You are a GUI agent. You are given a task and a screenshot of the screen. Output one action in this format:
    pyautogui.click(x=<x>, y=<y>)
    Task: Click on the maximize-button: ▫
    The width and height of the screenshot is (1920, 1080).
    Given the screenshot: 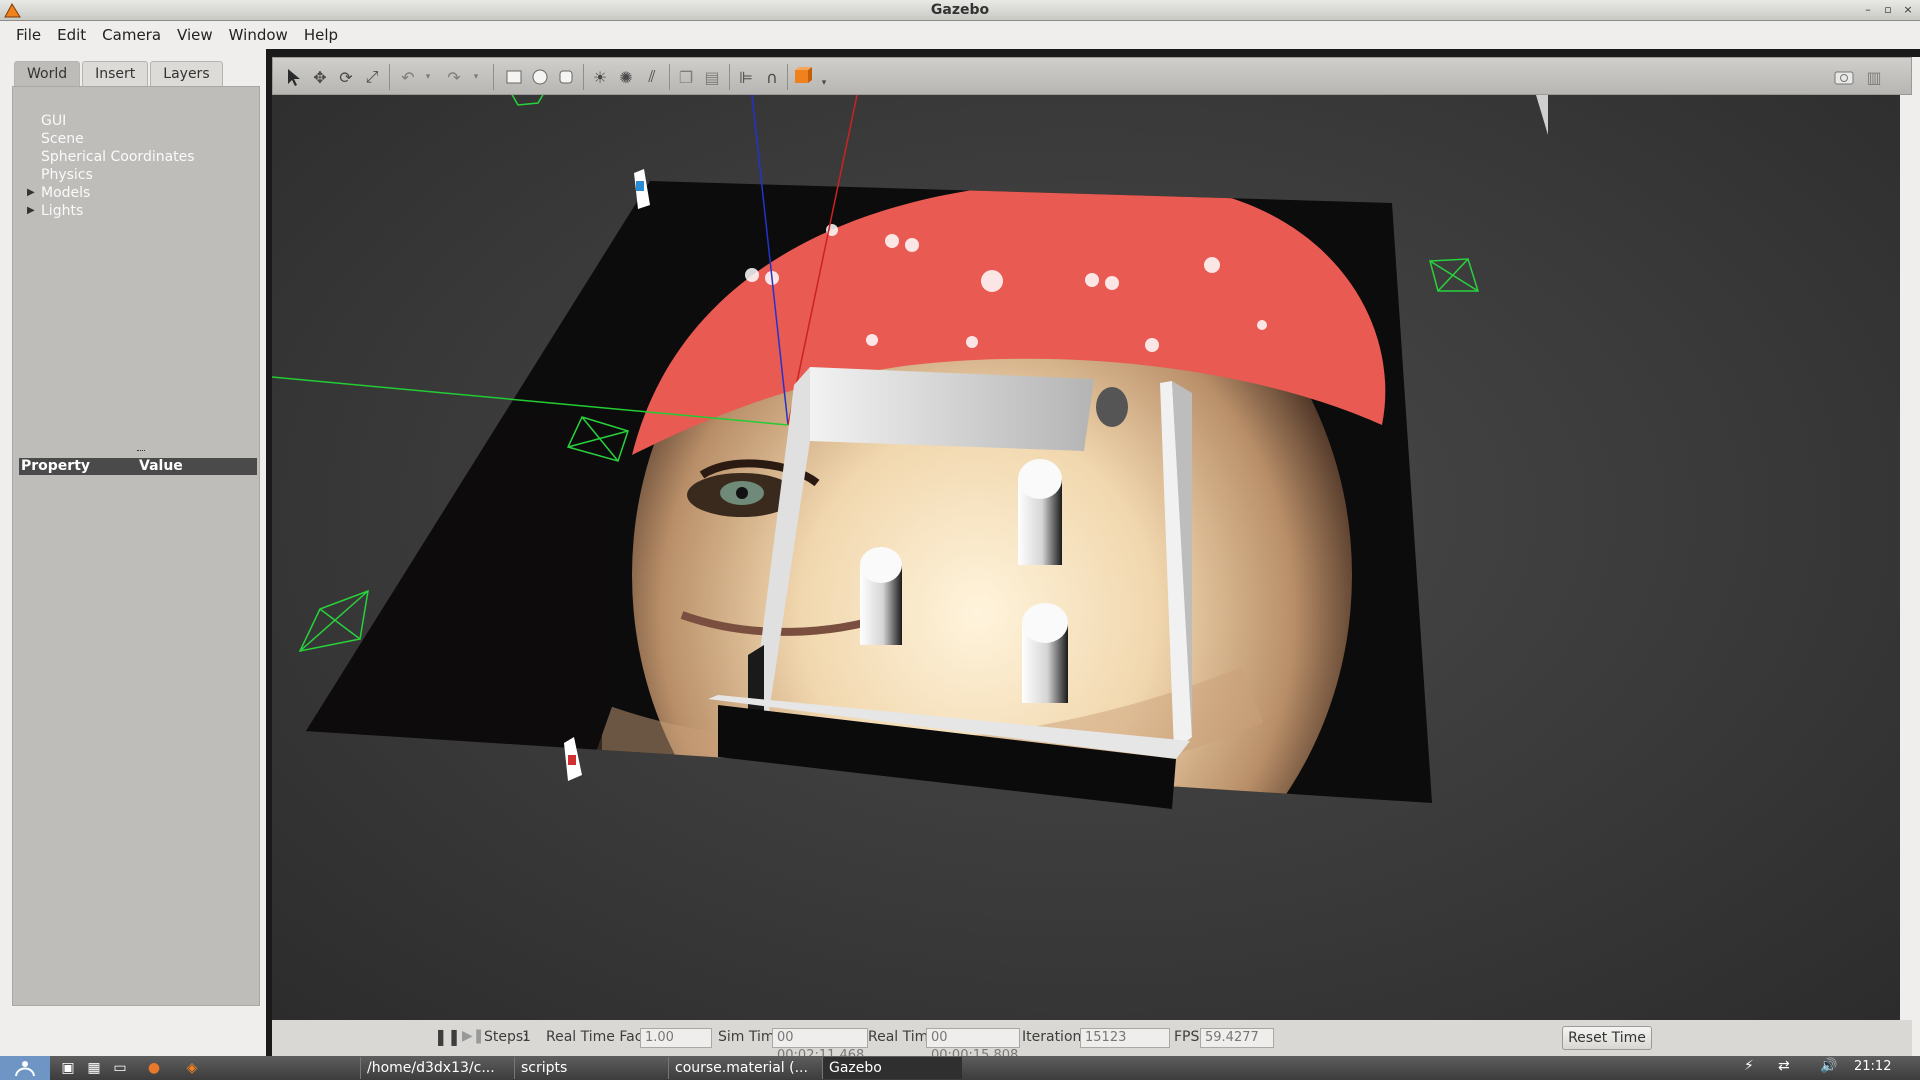 What is the action you would take?
    pyautogui.click(x=1888, y=10)
    